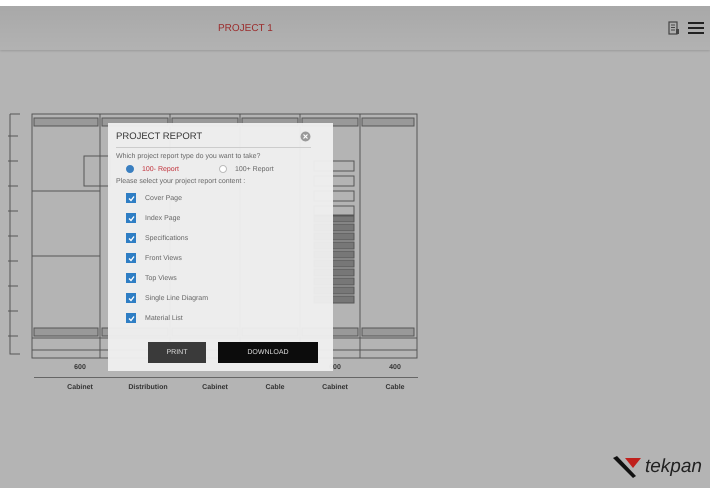 The width and height of the screenshot is (710, 488). What do you see at coordinates (305, 136) in the screenshot?
I see `close-icon` at bounding box center [305, 136].